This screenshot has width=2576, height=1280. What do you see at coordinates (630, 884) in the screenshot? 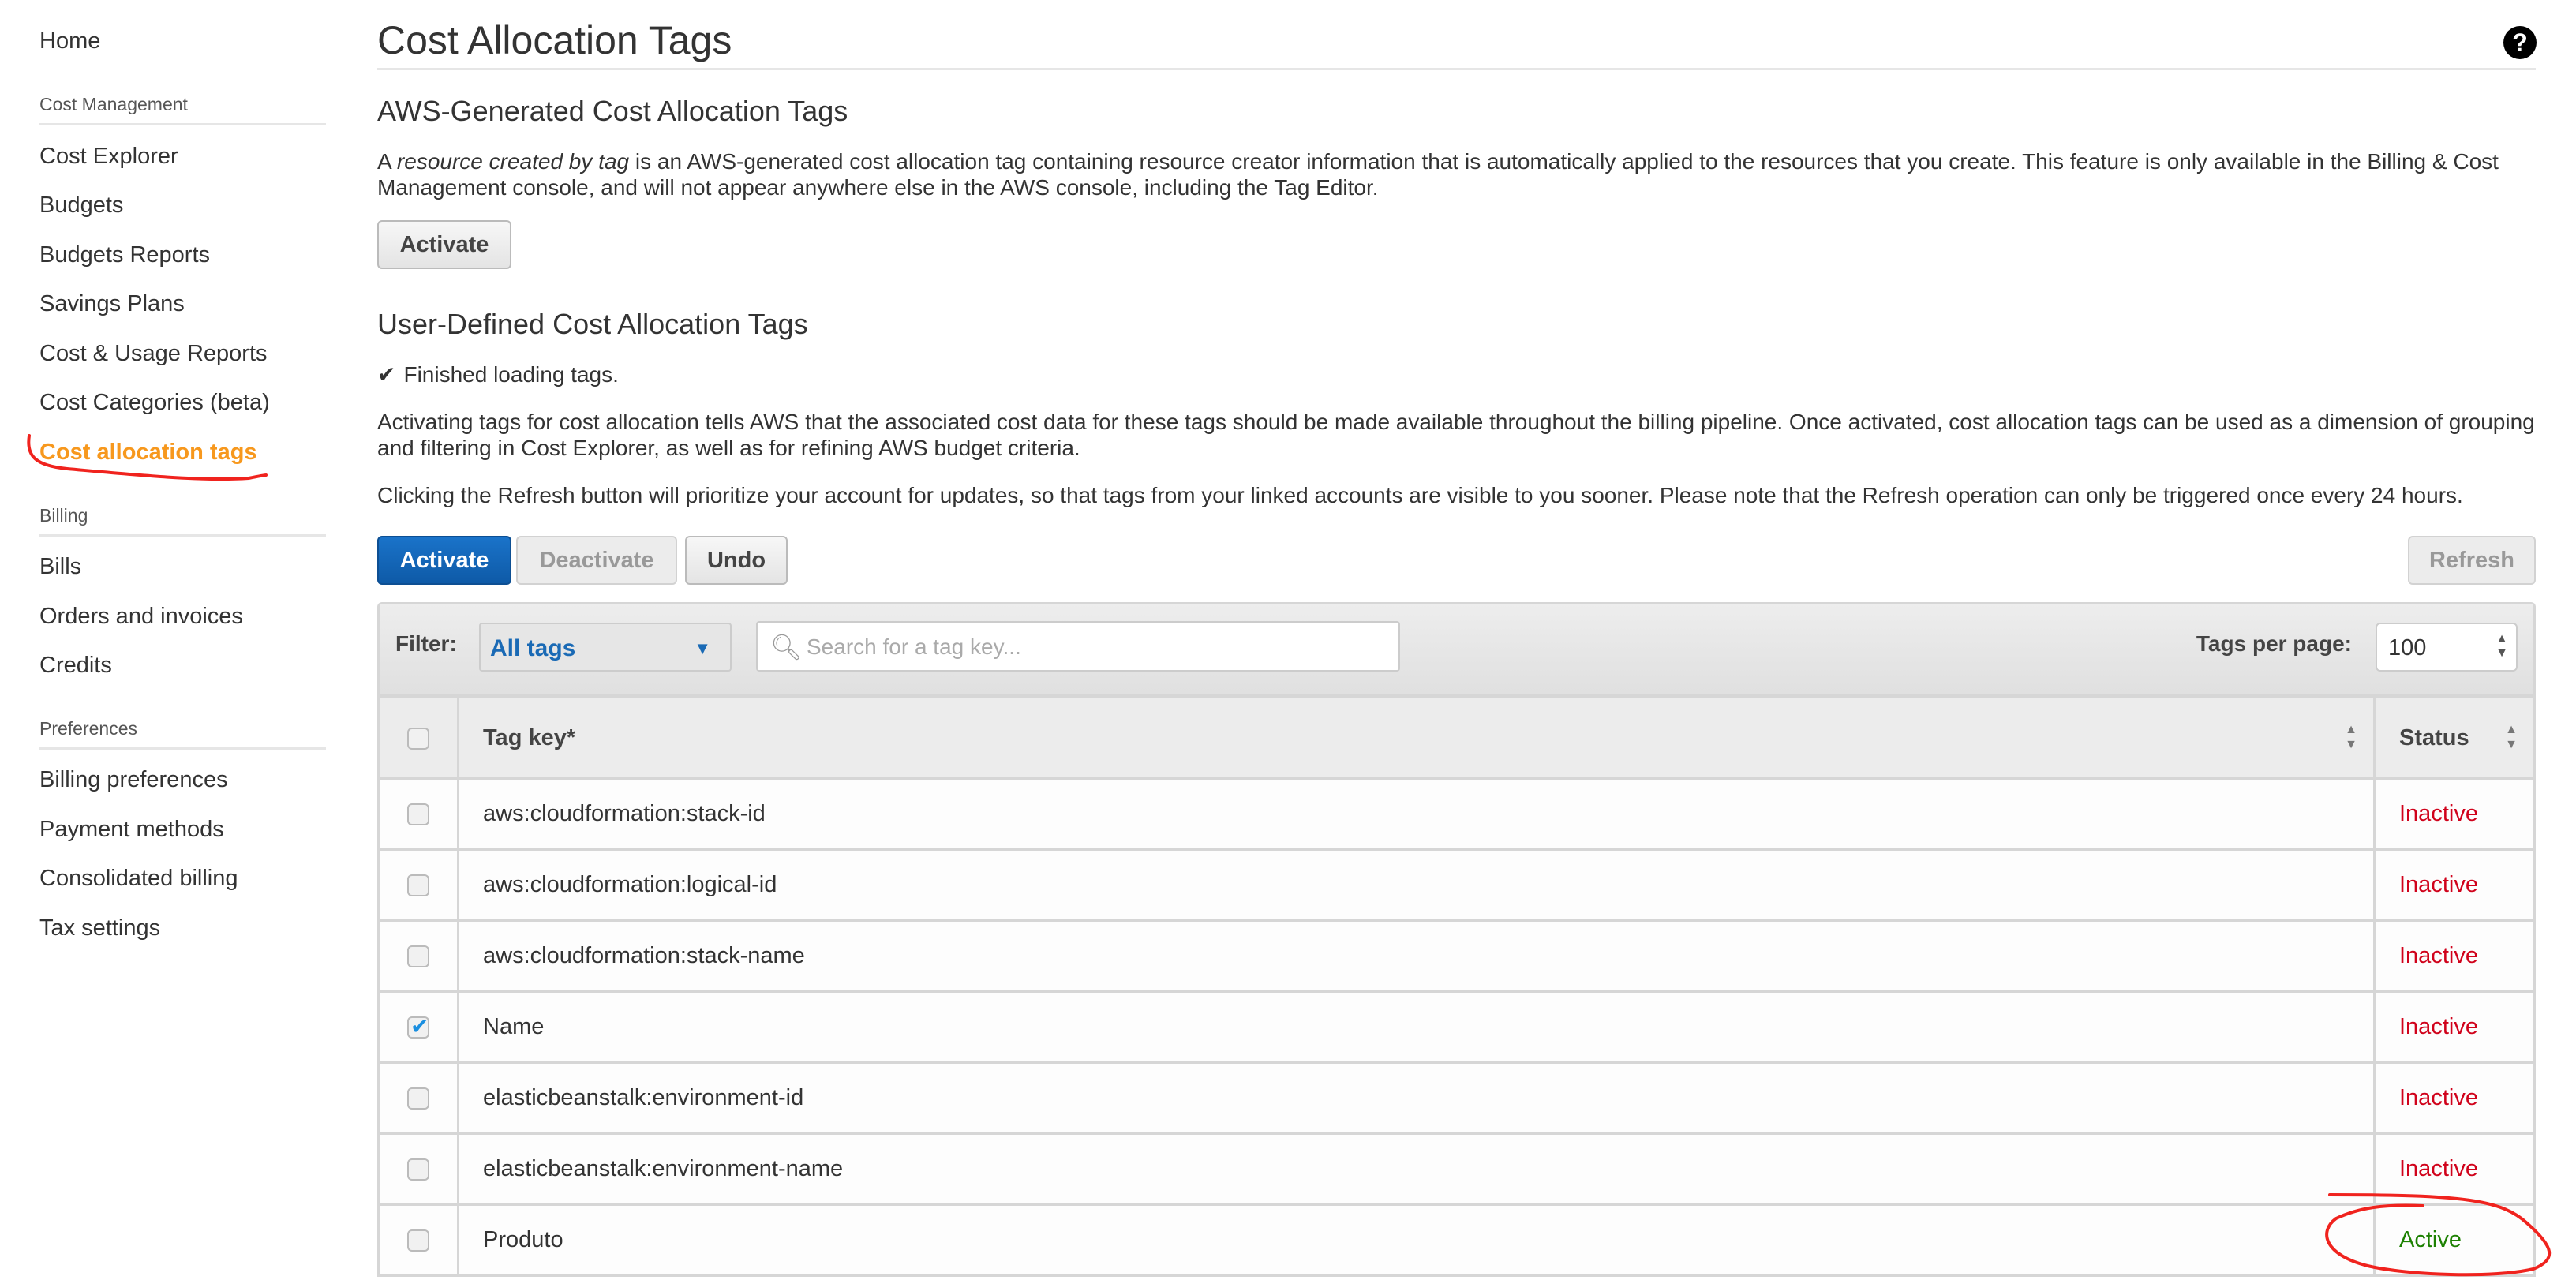
I see `tag-key: aws:cloudformation:logical-id` at bounding box center [630, 884].